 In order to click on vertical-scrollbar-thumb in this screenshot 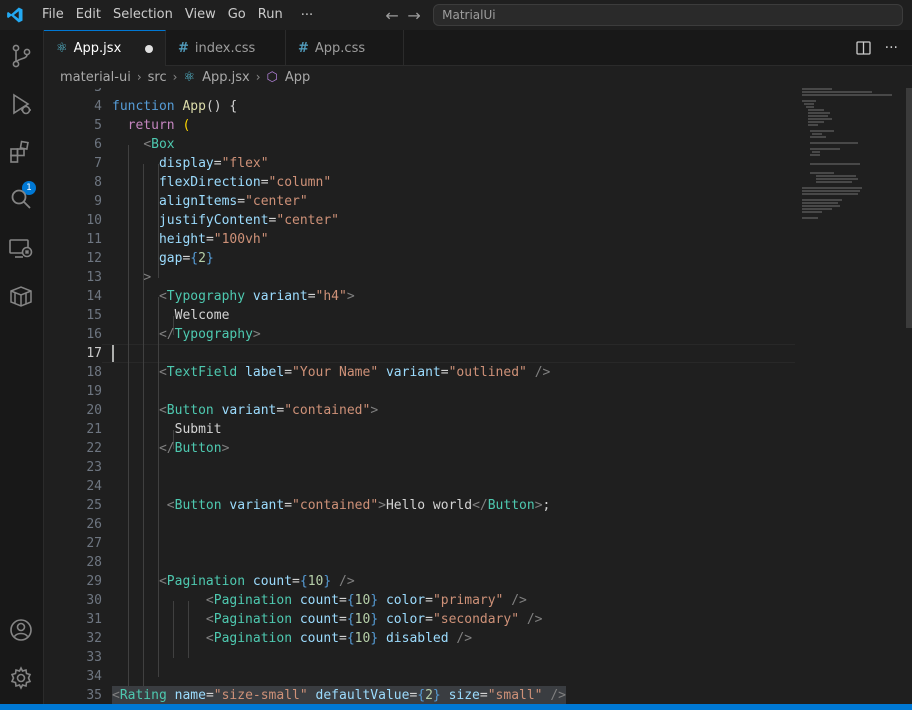, I will do `click(909, 208)`.